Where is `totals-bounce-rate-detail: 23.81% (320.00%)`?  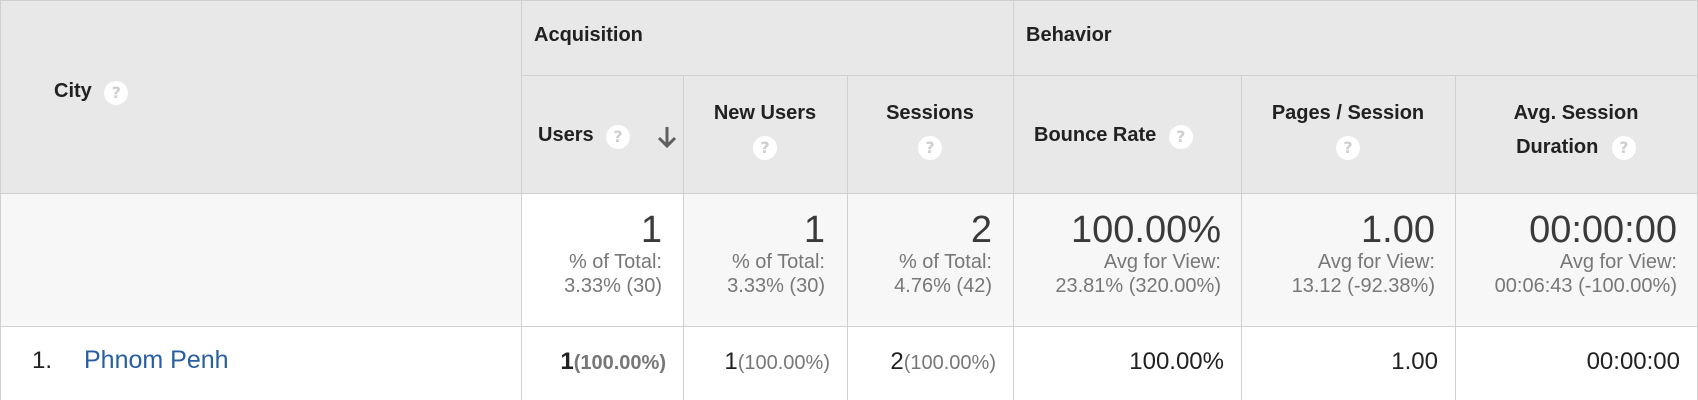 totals-bounce-rate-detail: 23.81% (320.00%) is located at coordinates (1138, 286).